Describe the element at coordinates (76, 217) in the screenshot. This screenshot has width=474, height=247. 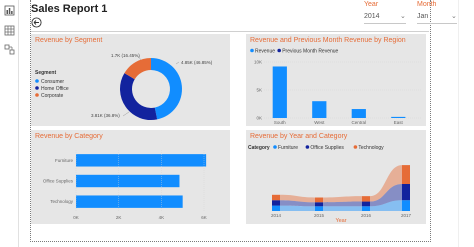
I see `category-x-tick: 0K` at that location.